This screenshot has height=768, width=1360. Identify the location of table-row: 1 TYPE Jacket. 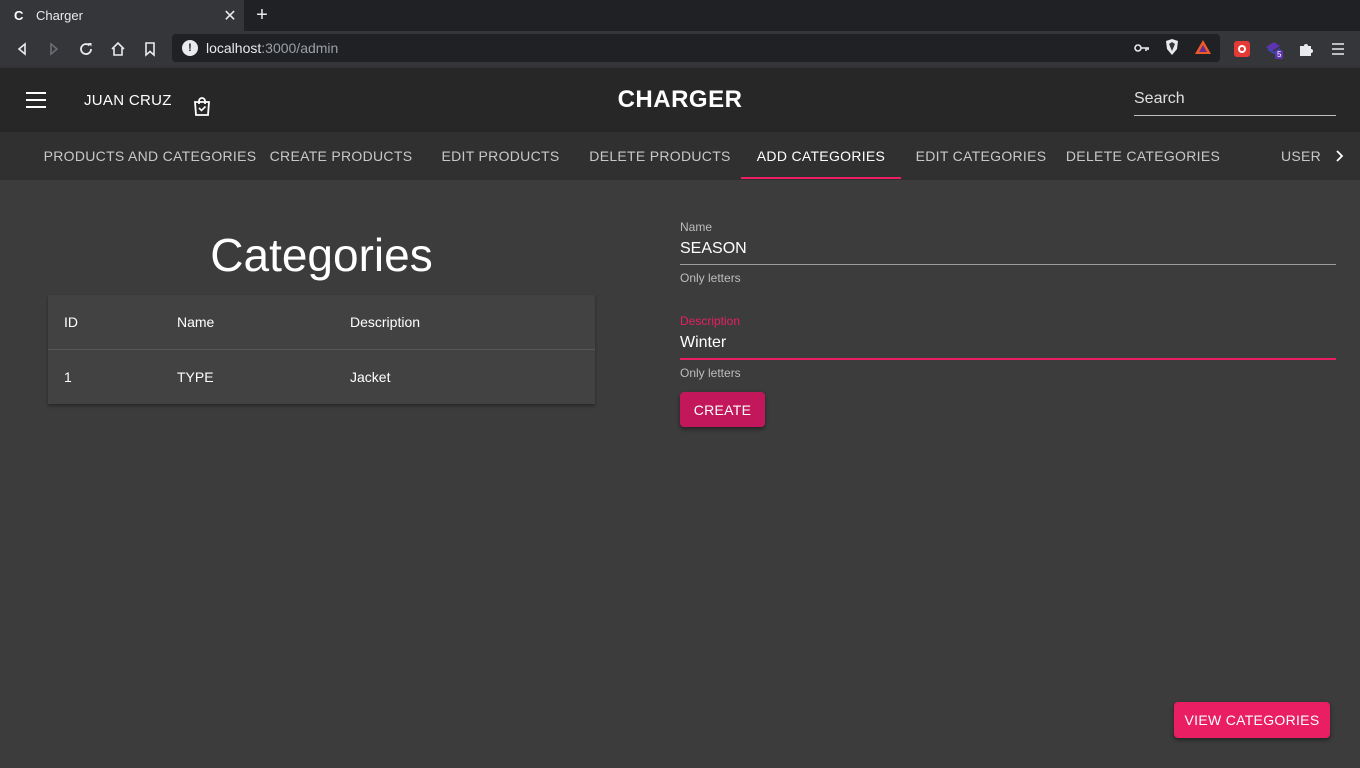
(321, 376).